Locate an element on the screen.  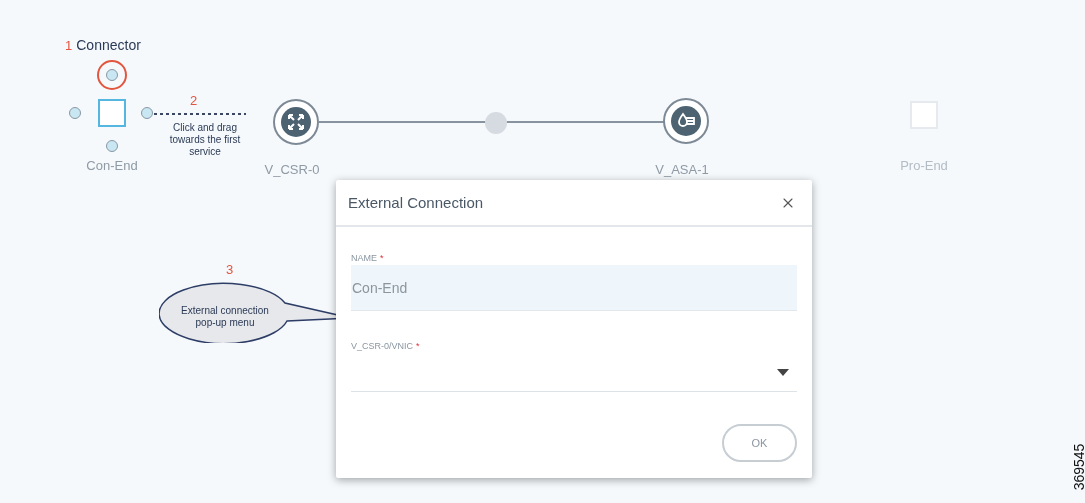
caret-icon is located at coordinates (783, 372).